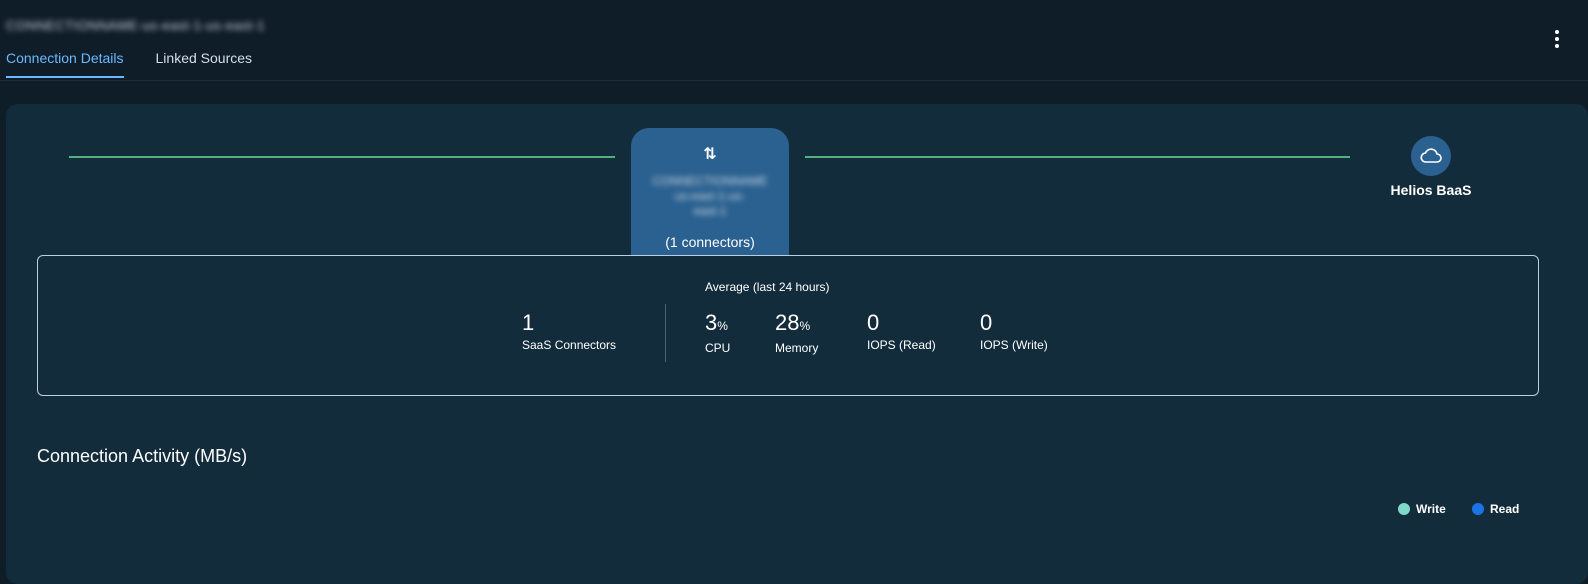 The width and height of the screenshot is (1588, 584). Describe the element at coordinates (129, 64) in the screenshot. I see `tab-bar: Connection Details Linked Sources` at that location.